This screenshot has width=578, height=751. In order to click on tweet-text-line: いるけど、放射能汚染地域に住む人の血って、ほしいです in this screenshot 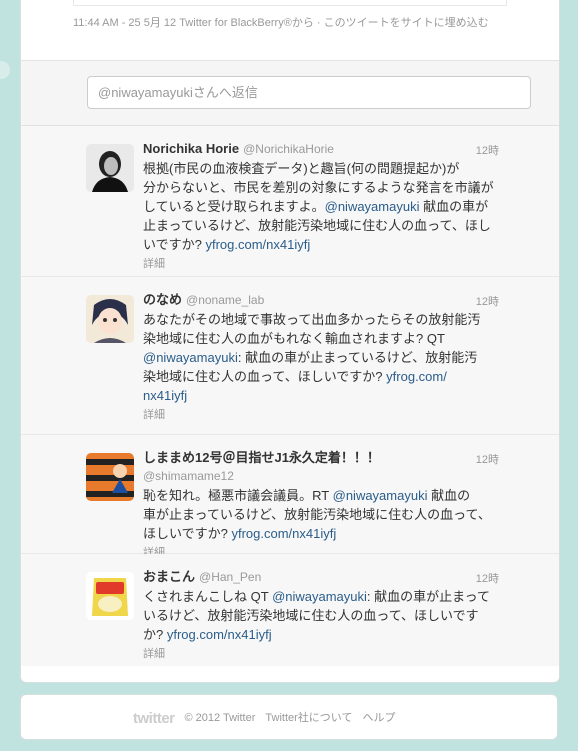, I will do `click(311, 615)`.